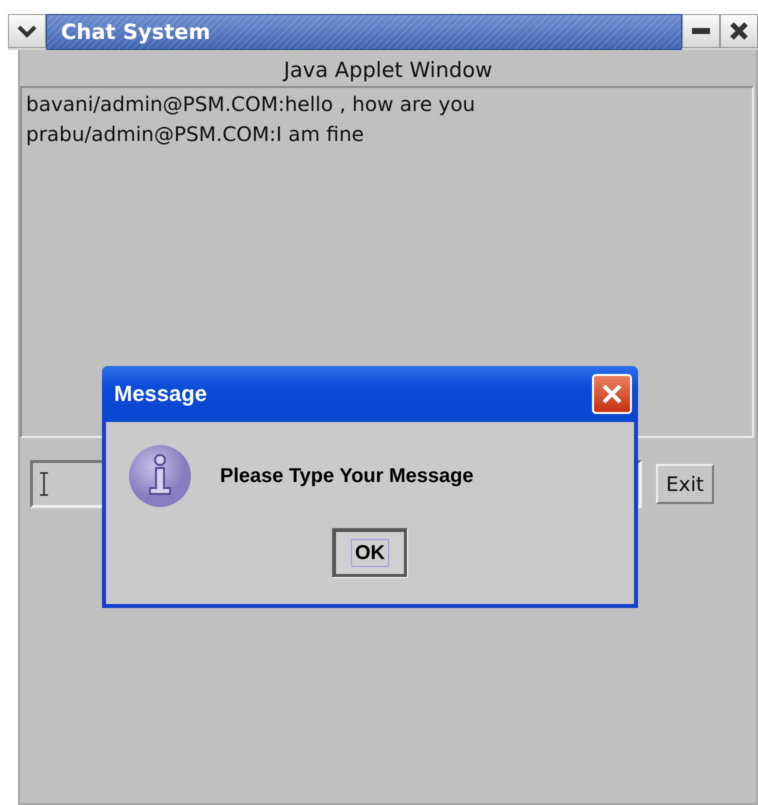 The height and width of the screenshot is (805, 758). What do you see at coordinates (160, 476) in the screenshot?
I see `info-icon` at bounding box center [160, 476].